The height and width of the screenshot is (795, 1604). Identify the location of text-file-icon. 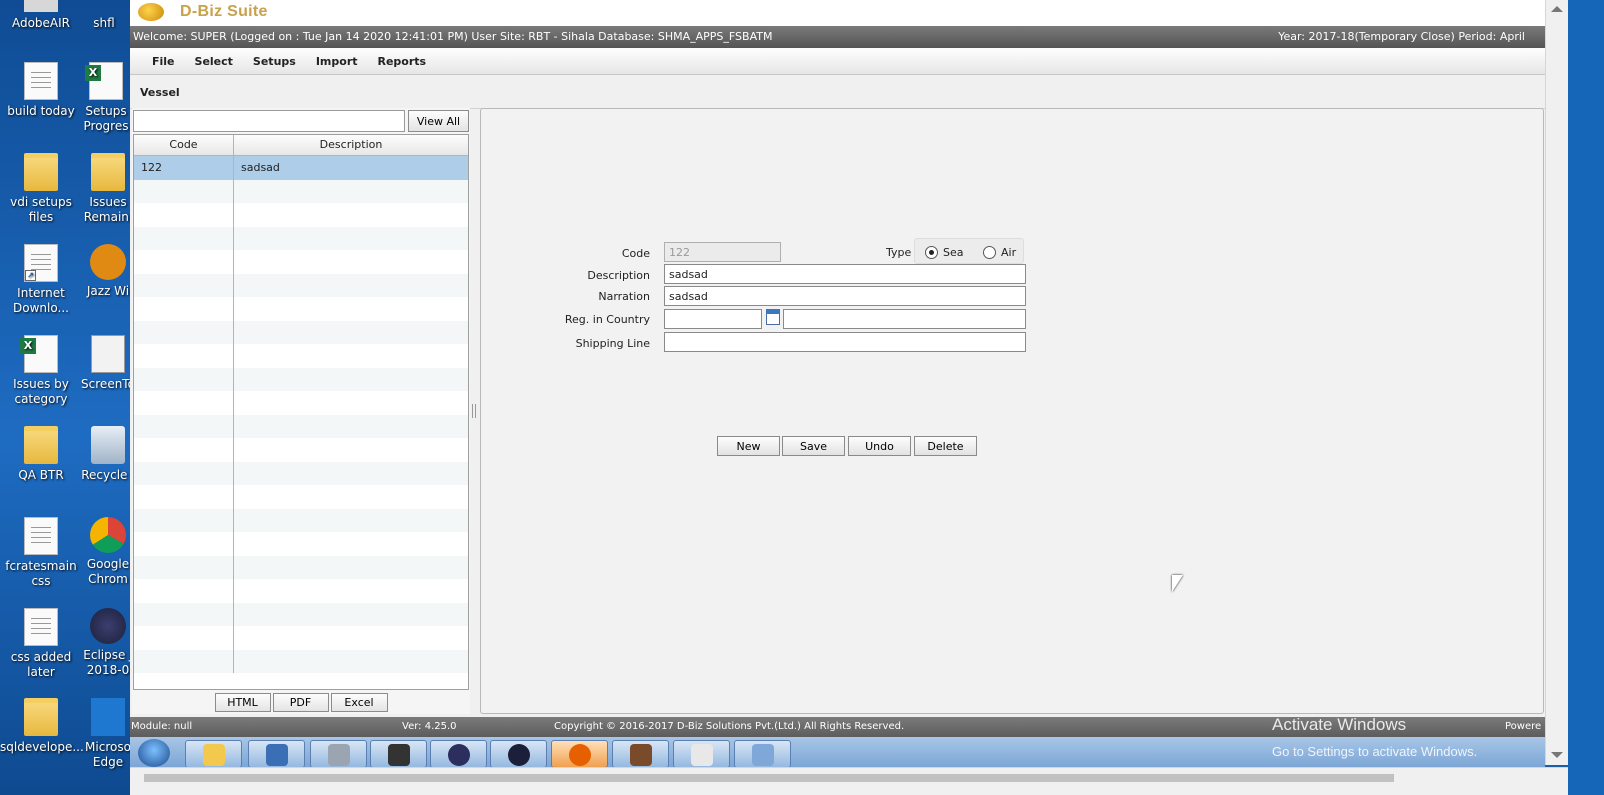
(41, 536).